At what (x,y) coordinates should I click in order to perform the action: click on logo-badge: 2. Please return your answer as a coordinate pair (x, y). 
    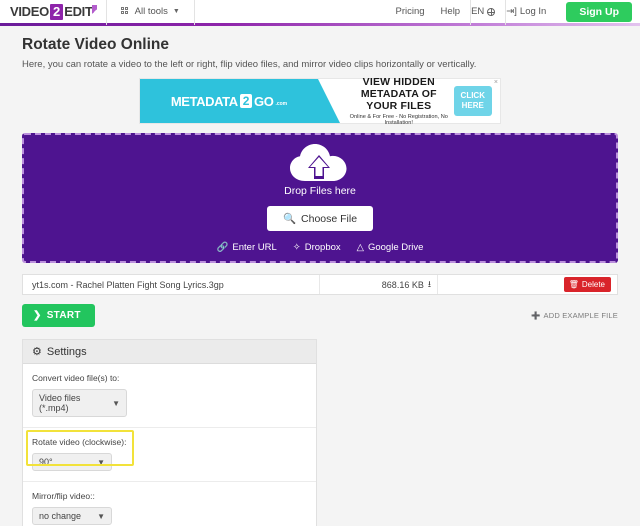
    Looking at the image, I should click on (56, 11).